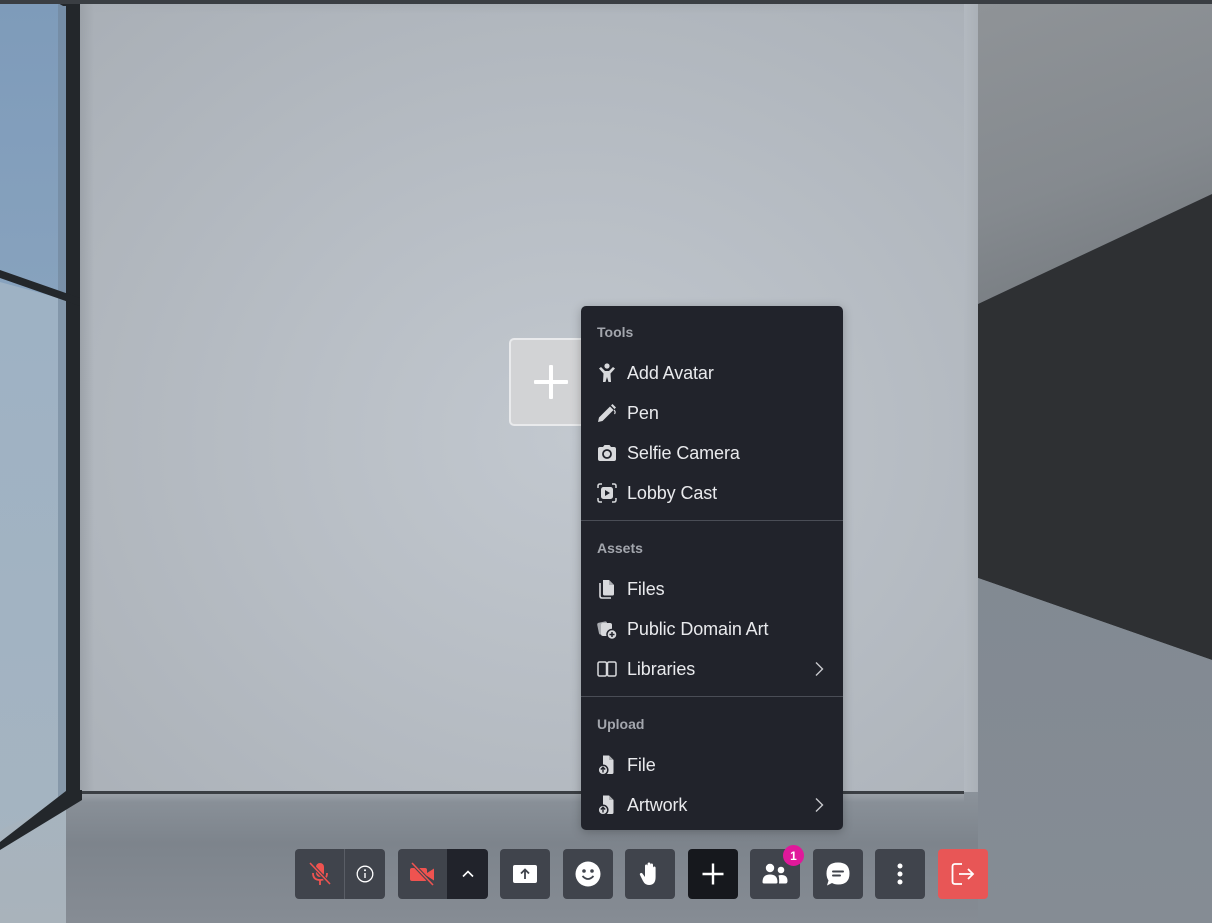 This screenshot has width=1212, height=923. What do you see at coordinates (607, 413) in the screenshot?
I see `pen-icon` at bounding box center [607, 413].